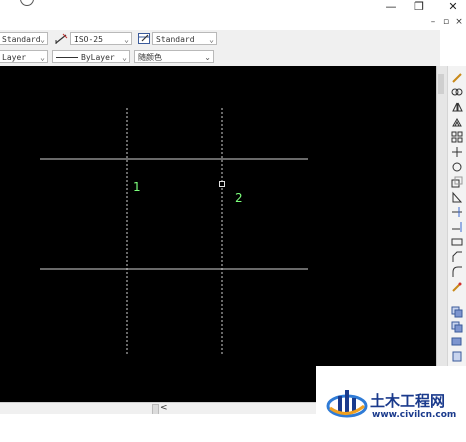 The height and width of the screenshot is (442, 466). I want to click on table-style-value: Standard, so click(175, 39).